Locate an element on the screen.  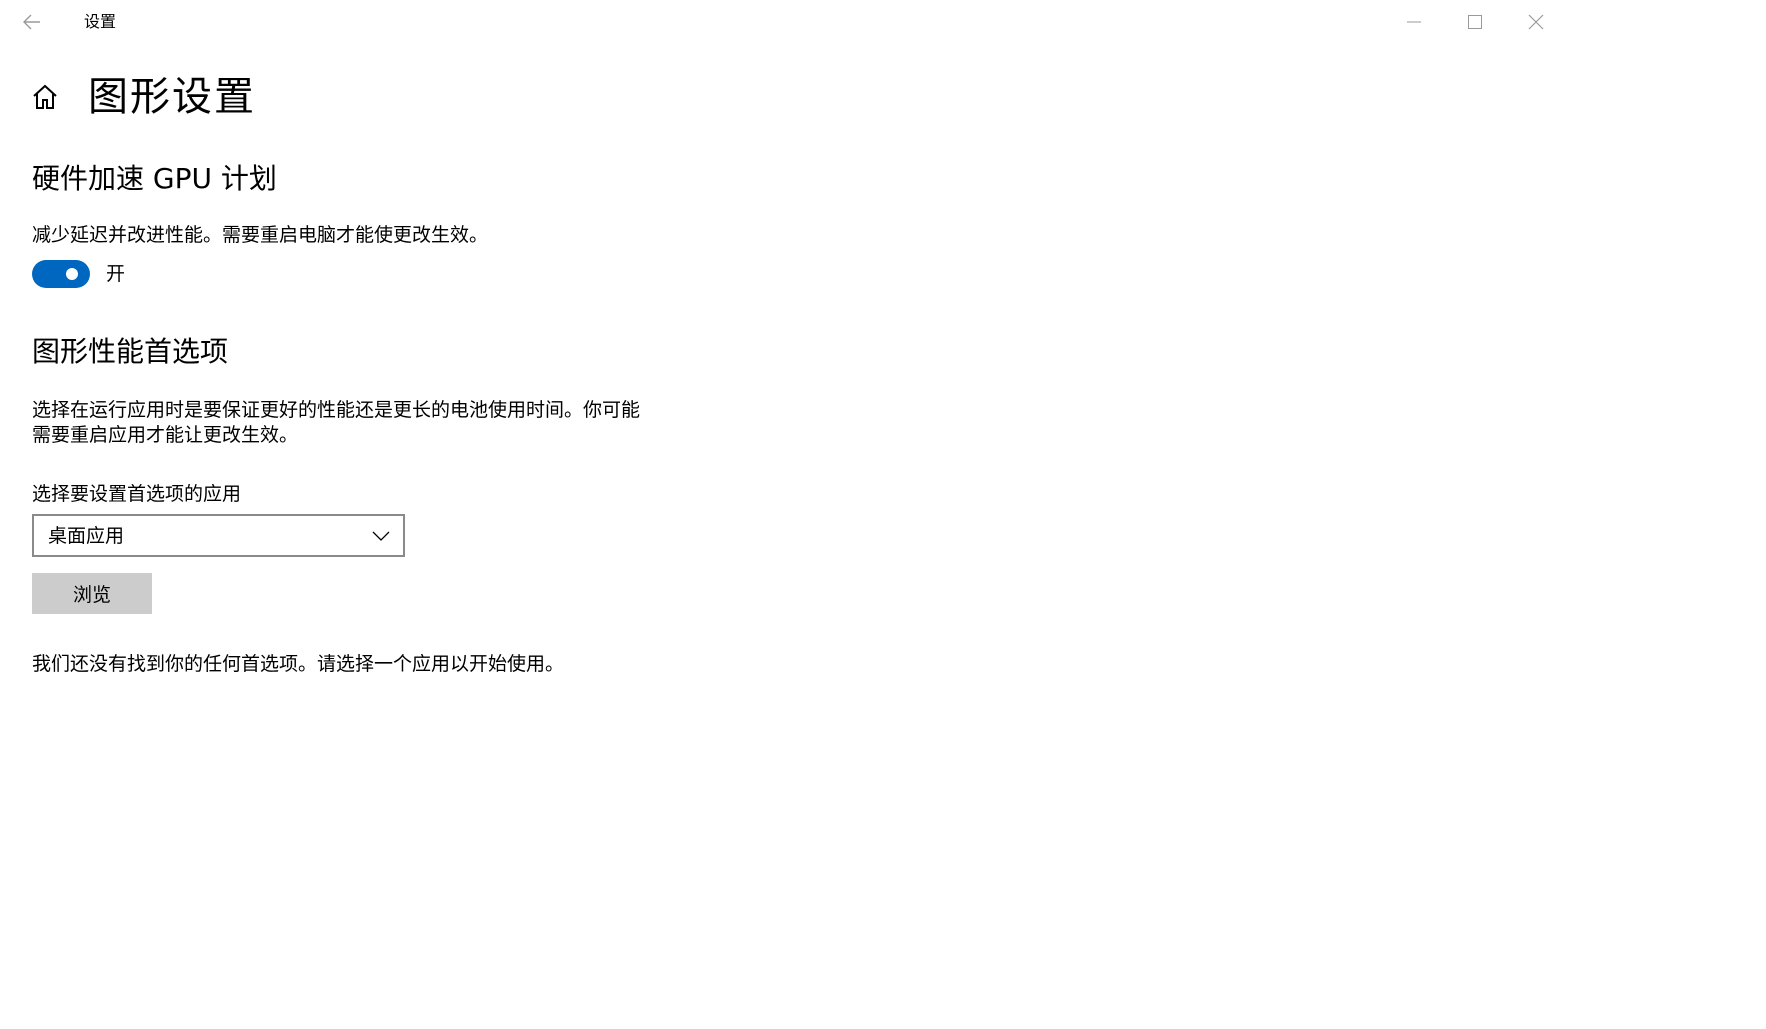
gpu-scheduling-toggle-row: 开 is located at coordinates (78, 274).